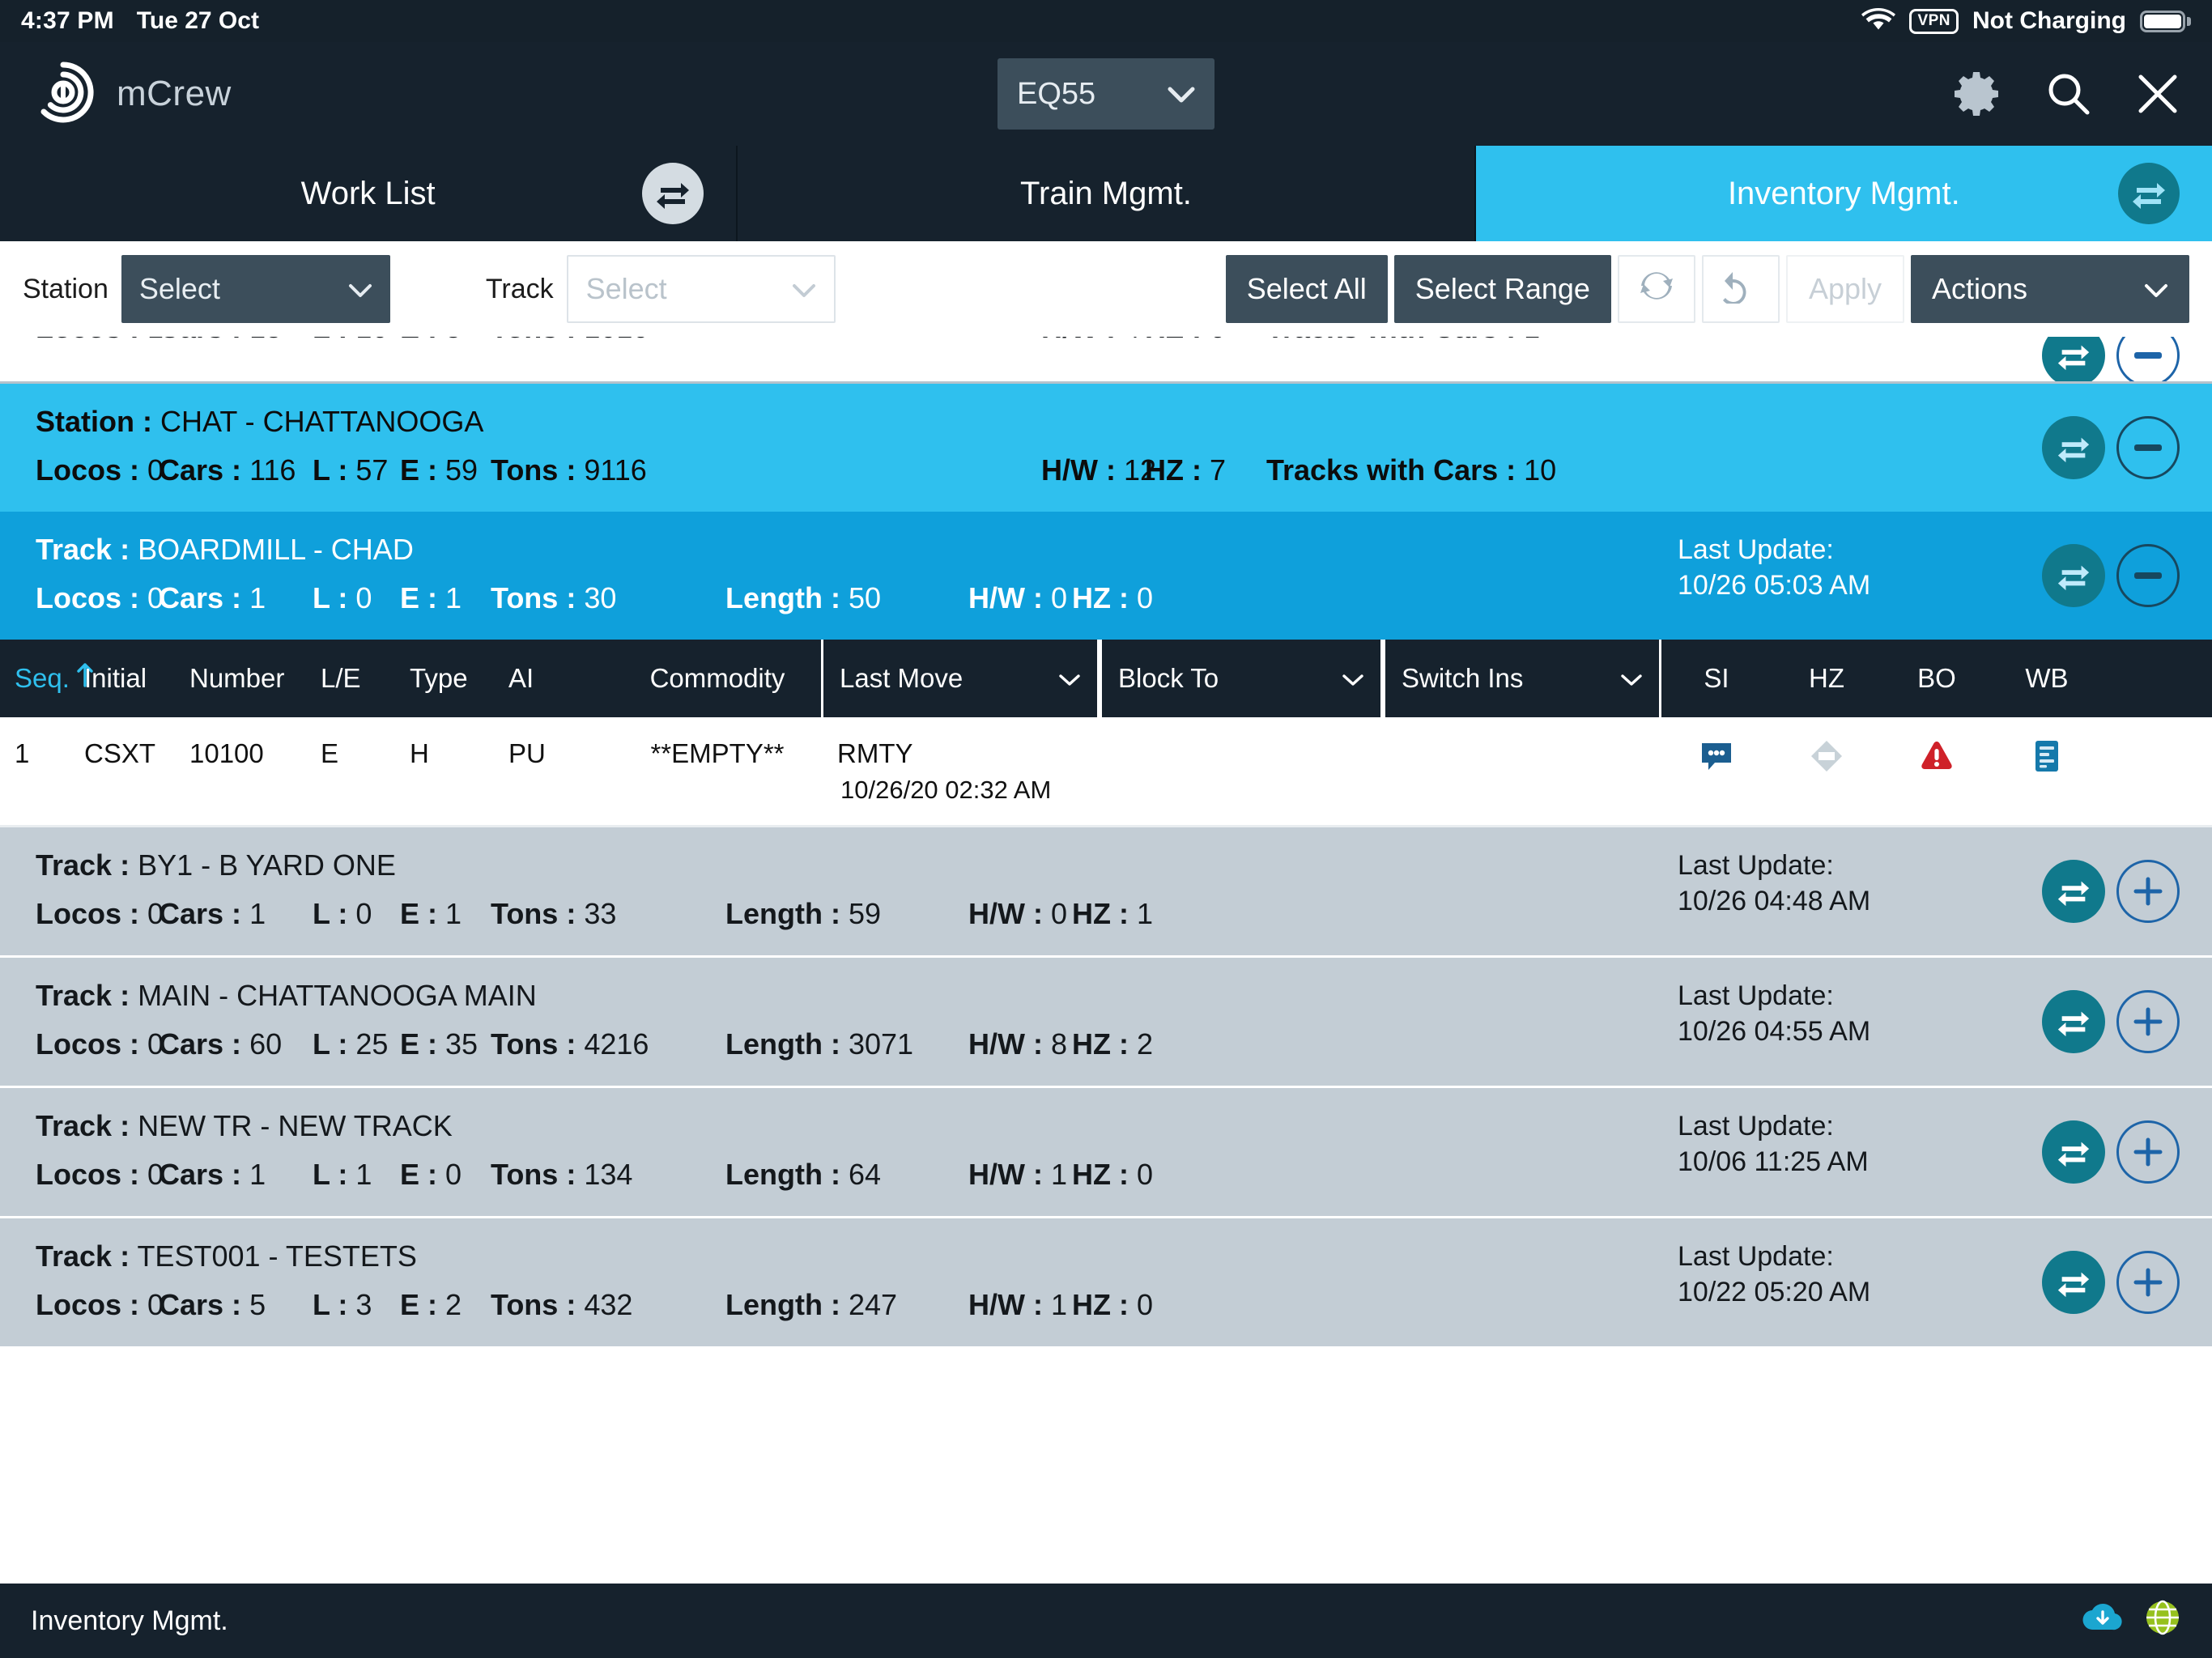  Describe the element at coordinates (227, 753) in the screenshot. I see `cell-number: 10100` at that location.